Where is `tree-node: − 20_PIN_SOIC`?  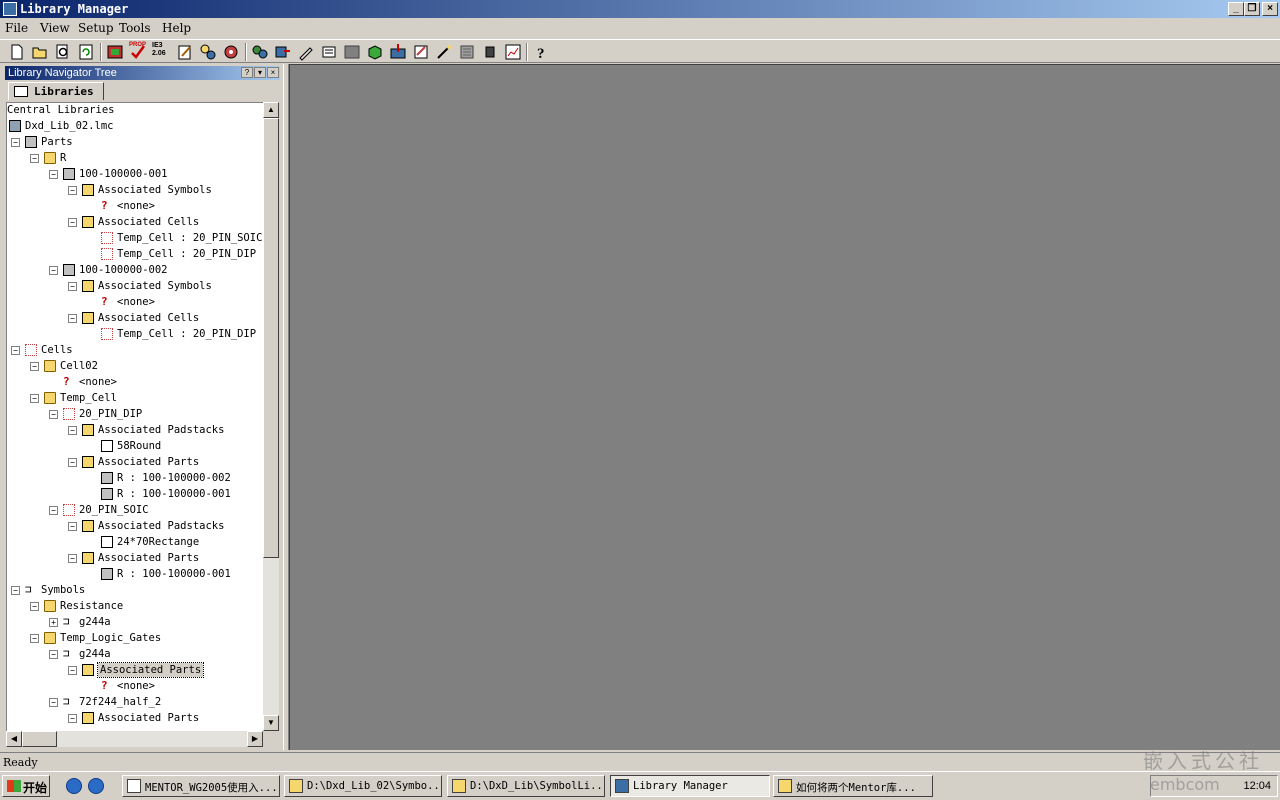 tree-node: − 20_PIN_SOIC is located at coordinates (135, 510).